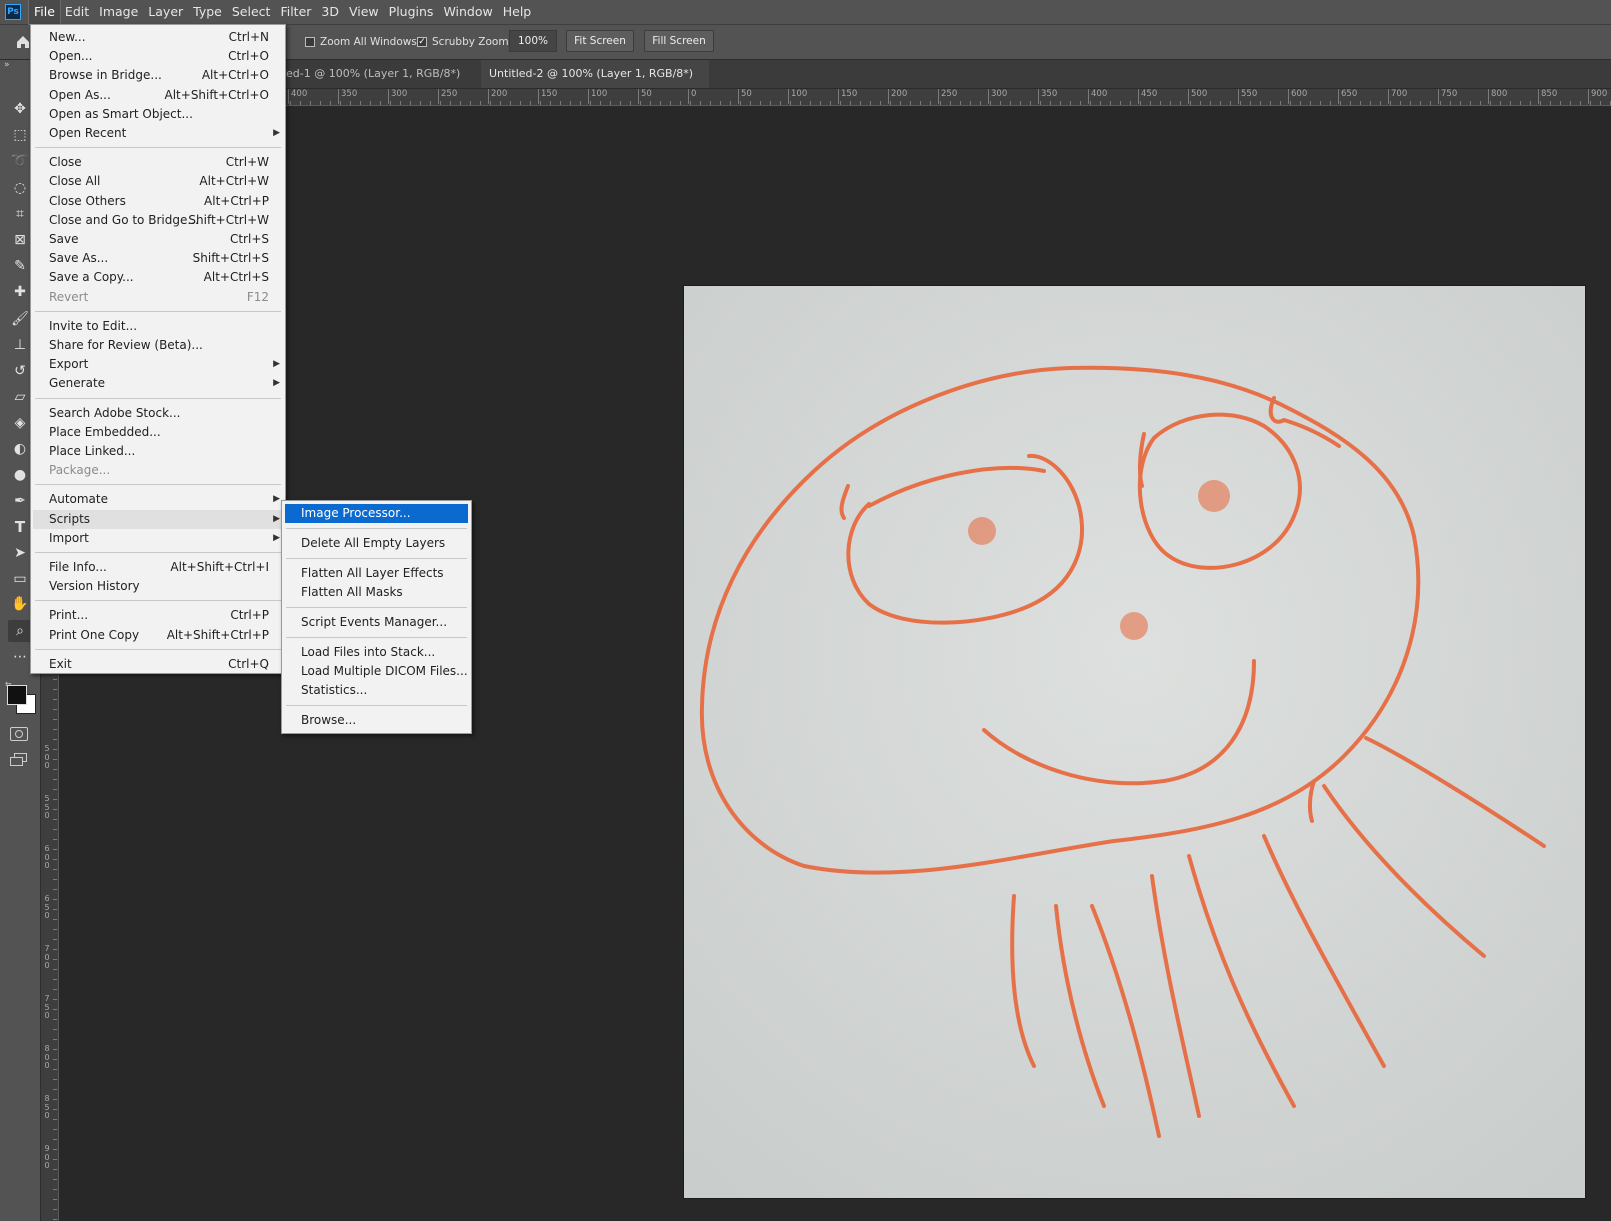 The height and width of the screenshot is (1221, 1611). I want to click on file-menu-item-version-history: Version History, so click(158, 586).